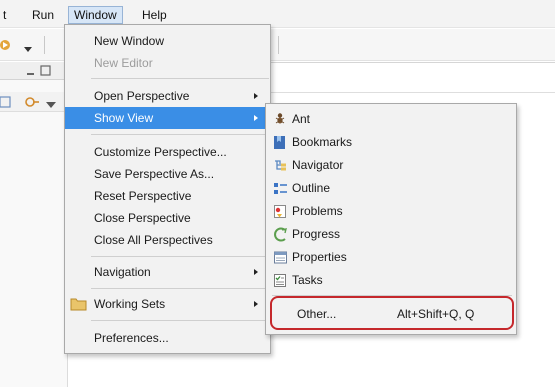 Image resolution: width=555 pixels, height=387 pixels. Describe the element at coordinates (123, 63) in the screenshot. I see `menu-item-new-editor: New Editor` at that location.